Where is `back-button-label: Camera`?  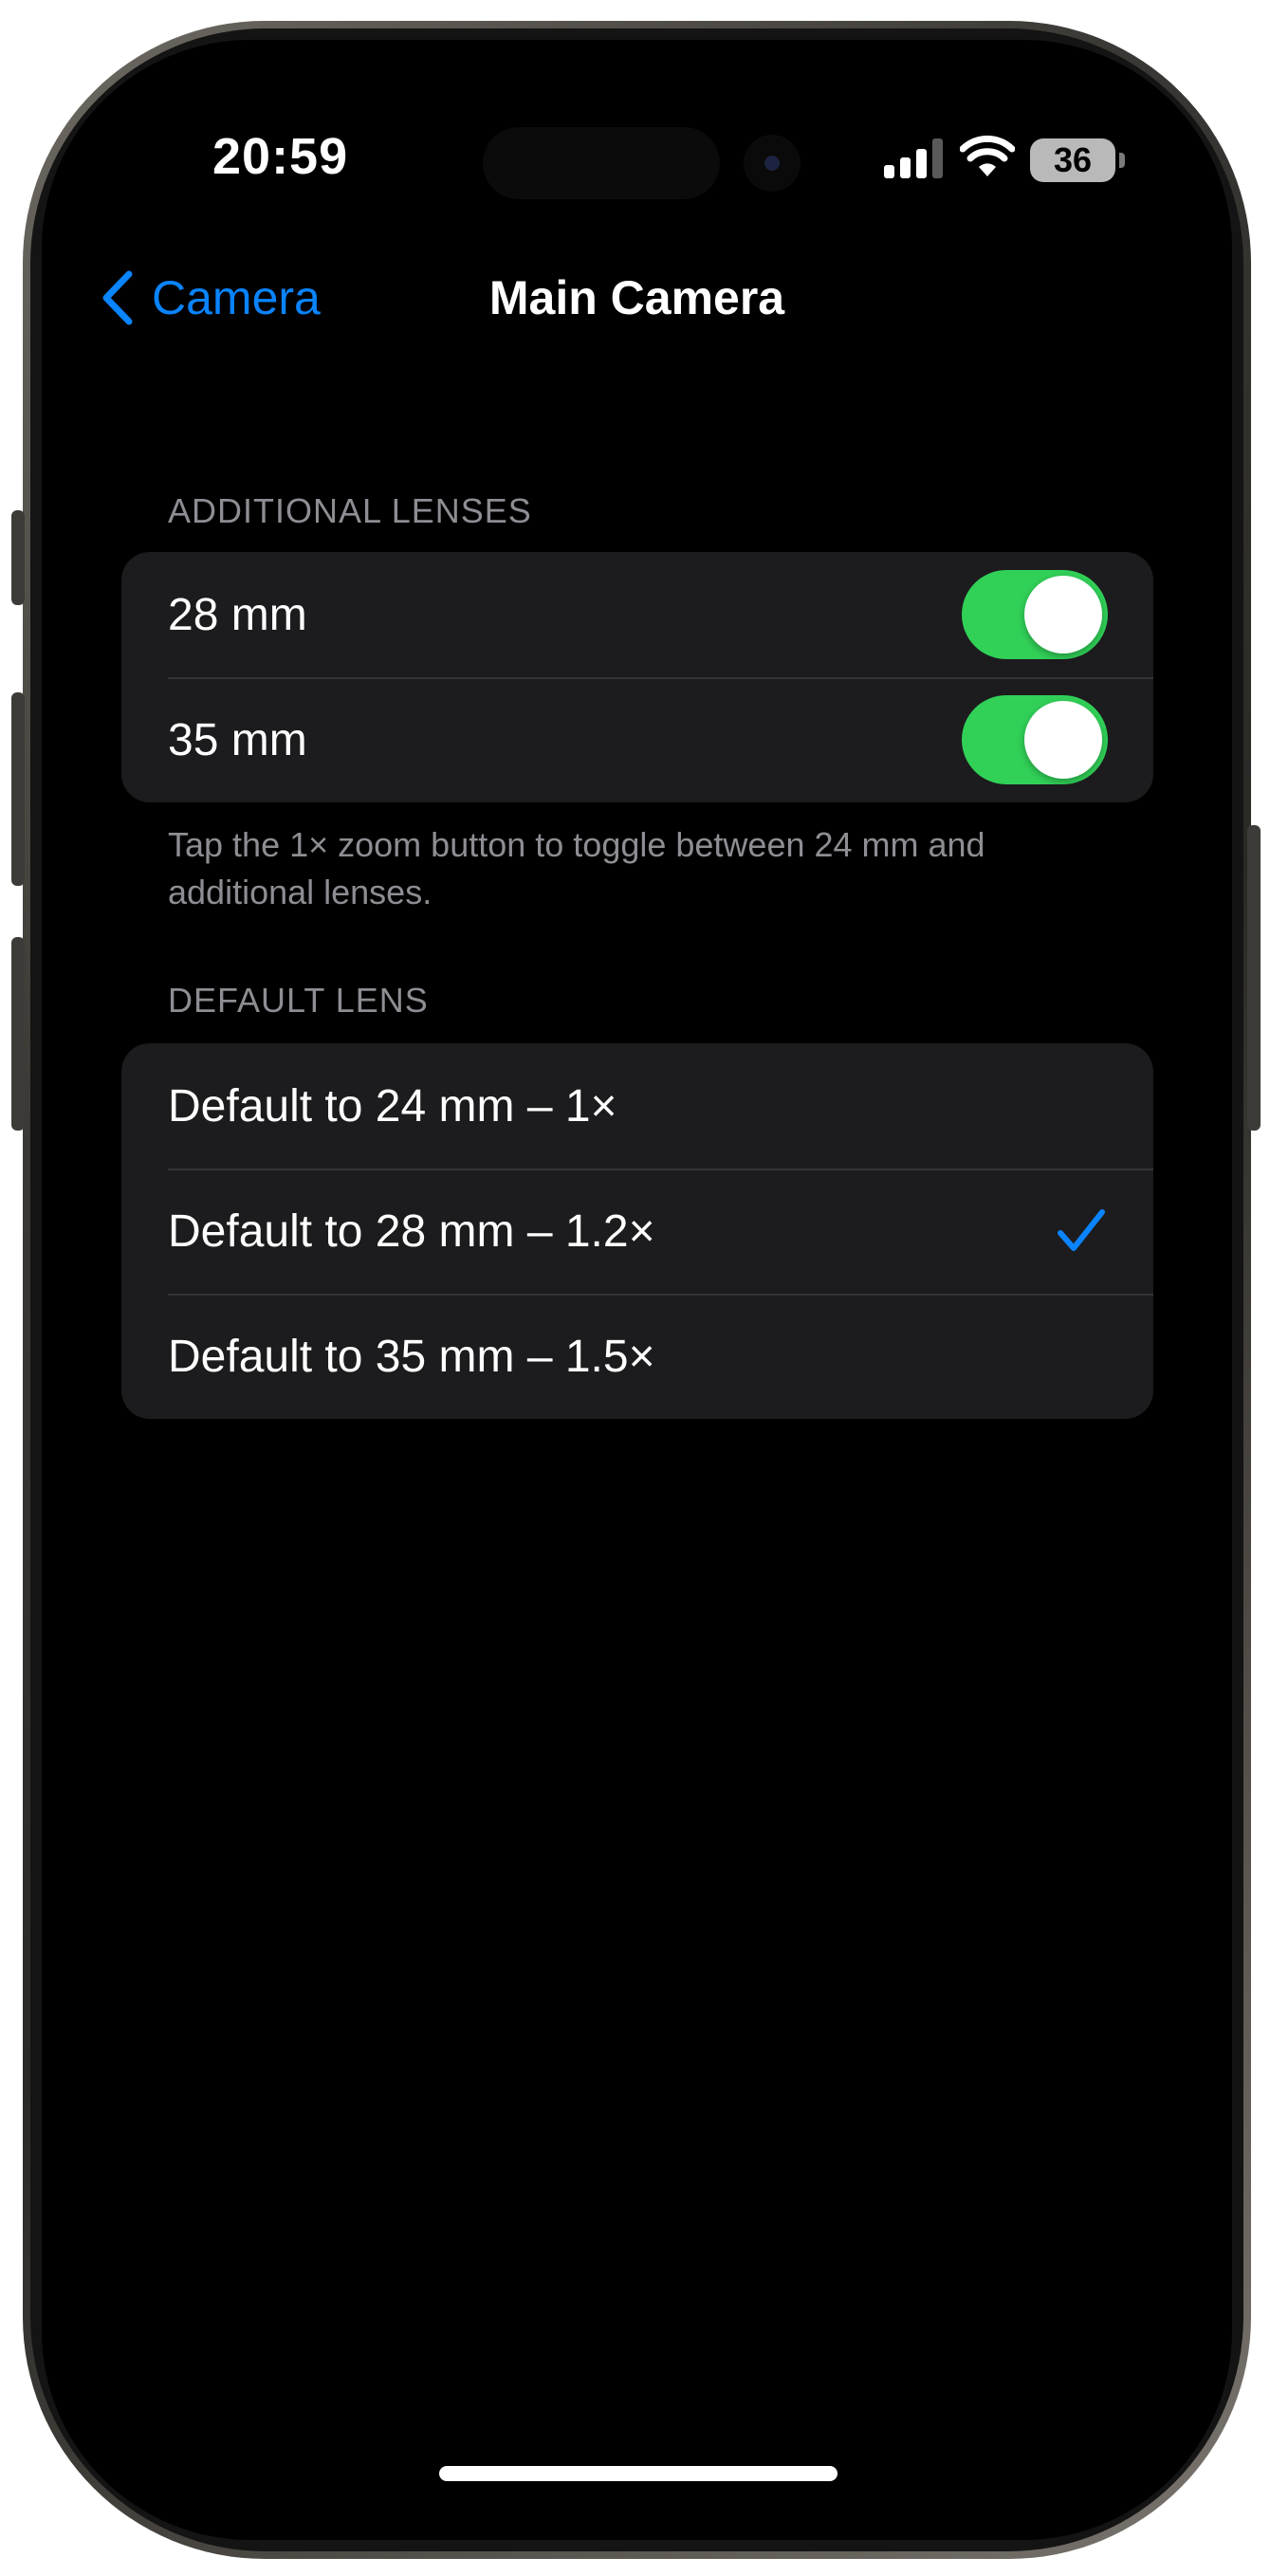 back-button-label: Camera is located at coordinates (236, 297).